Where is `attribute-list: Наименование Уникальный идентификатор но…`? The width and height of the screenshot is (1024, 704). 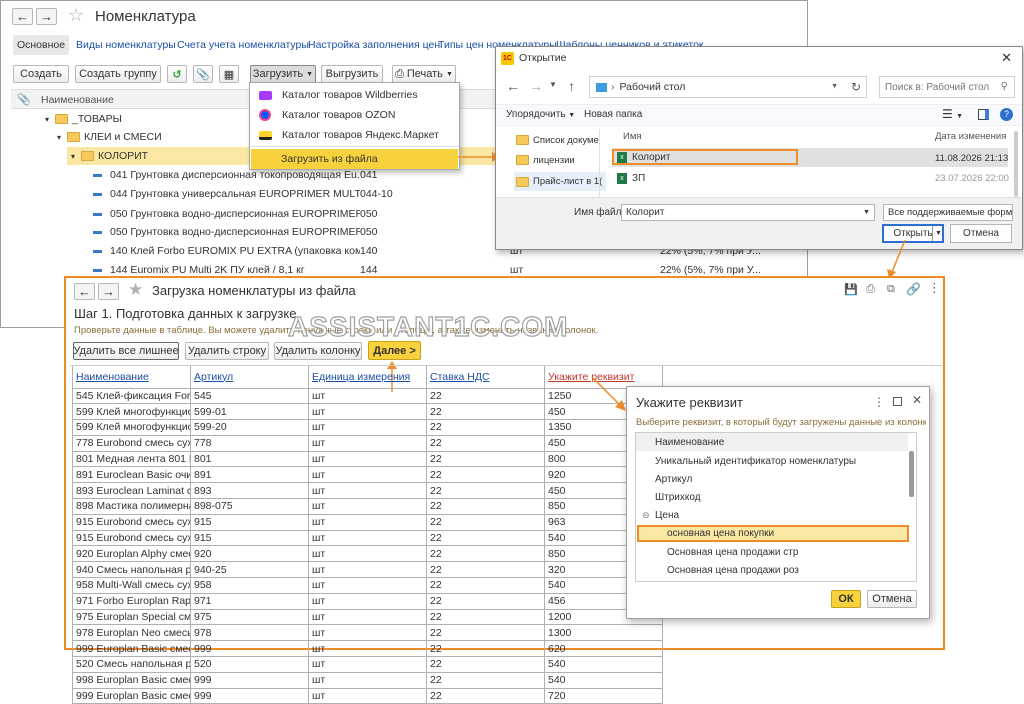
attribute-list: Наименование Уникальный идентификатор но… is located at coordinates (776, 507).